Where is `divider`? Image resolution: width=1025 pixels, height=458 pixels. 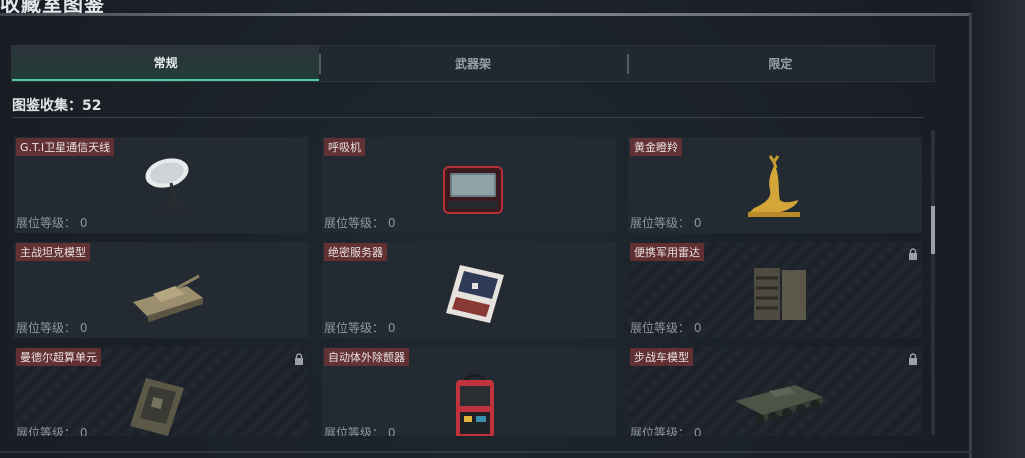 divider is located at coordinates (468, 117).